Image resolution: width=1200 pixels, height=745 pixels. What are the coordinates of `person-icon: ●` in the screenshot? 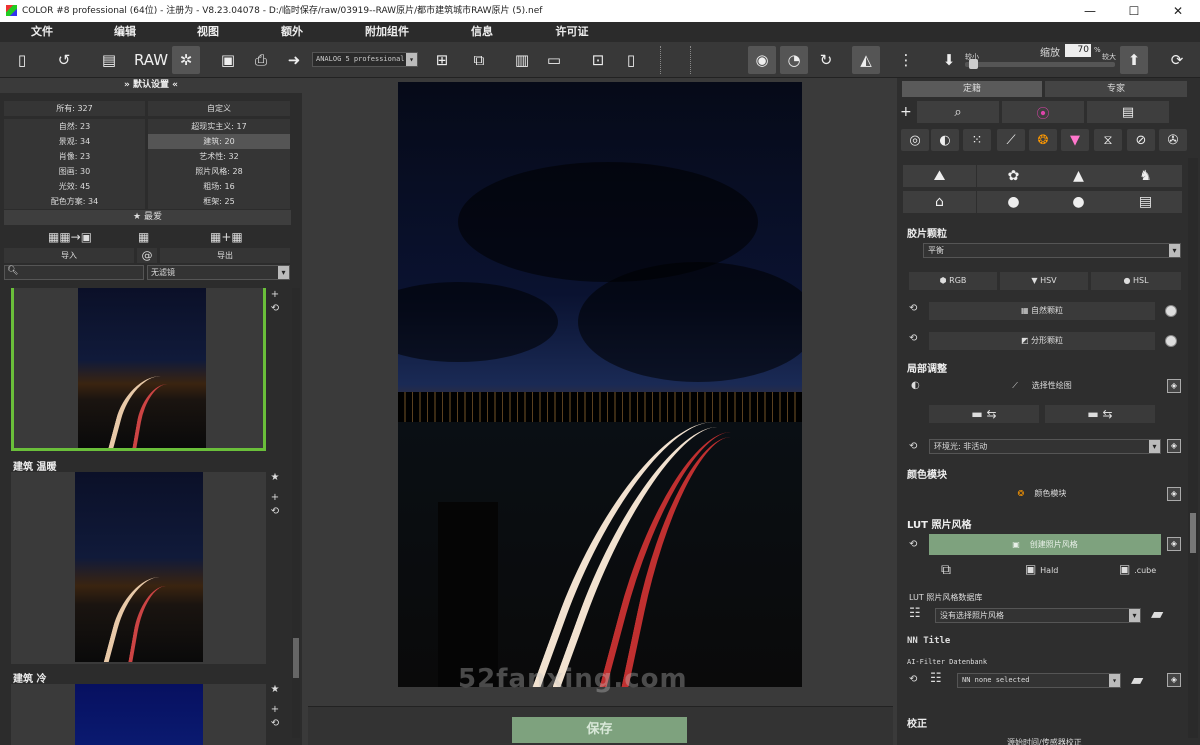 It's located at (1078, 202).